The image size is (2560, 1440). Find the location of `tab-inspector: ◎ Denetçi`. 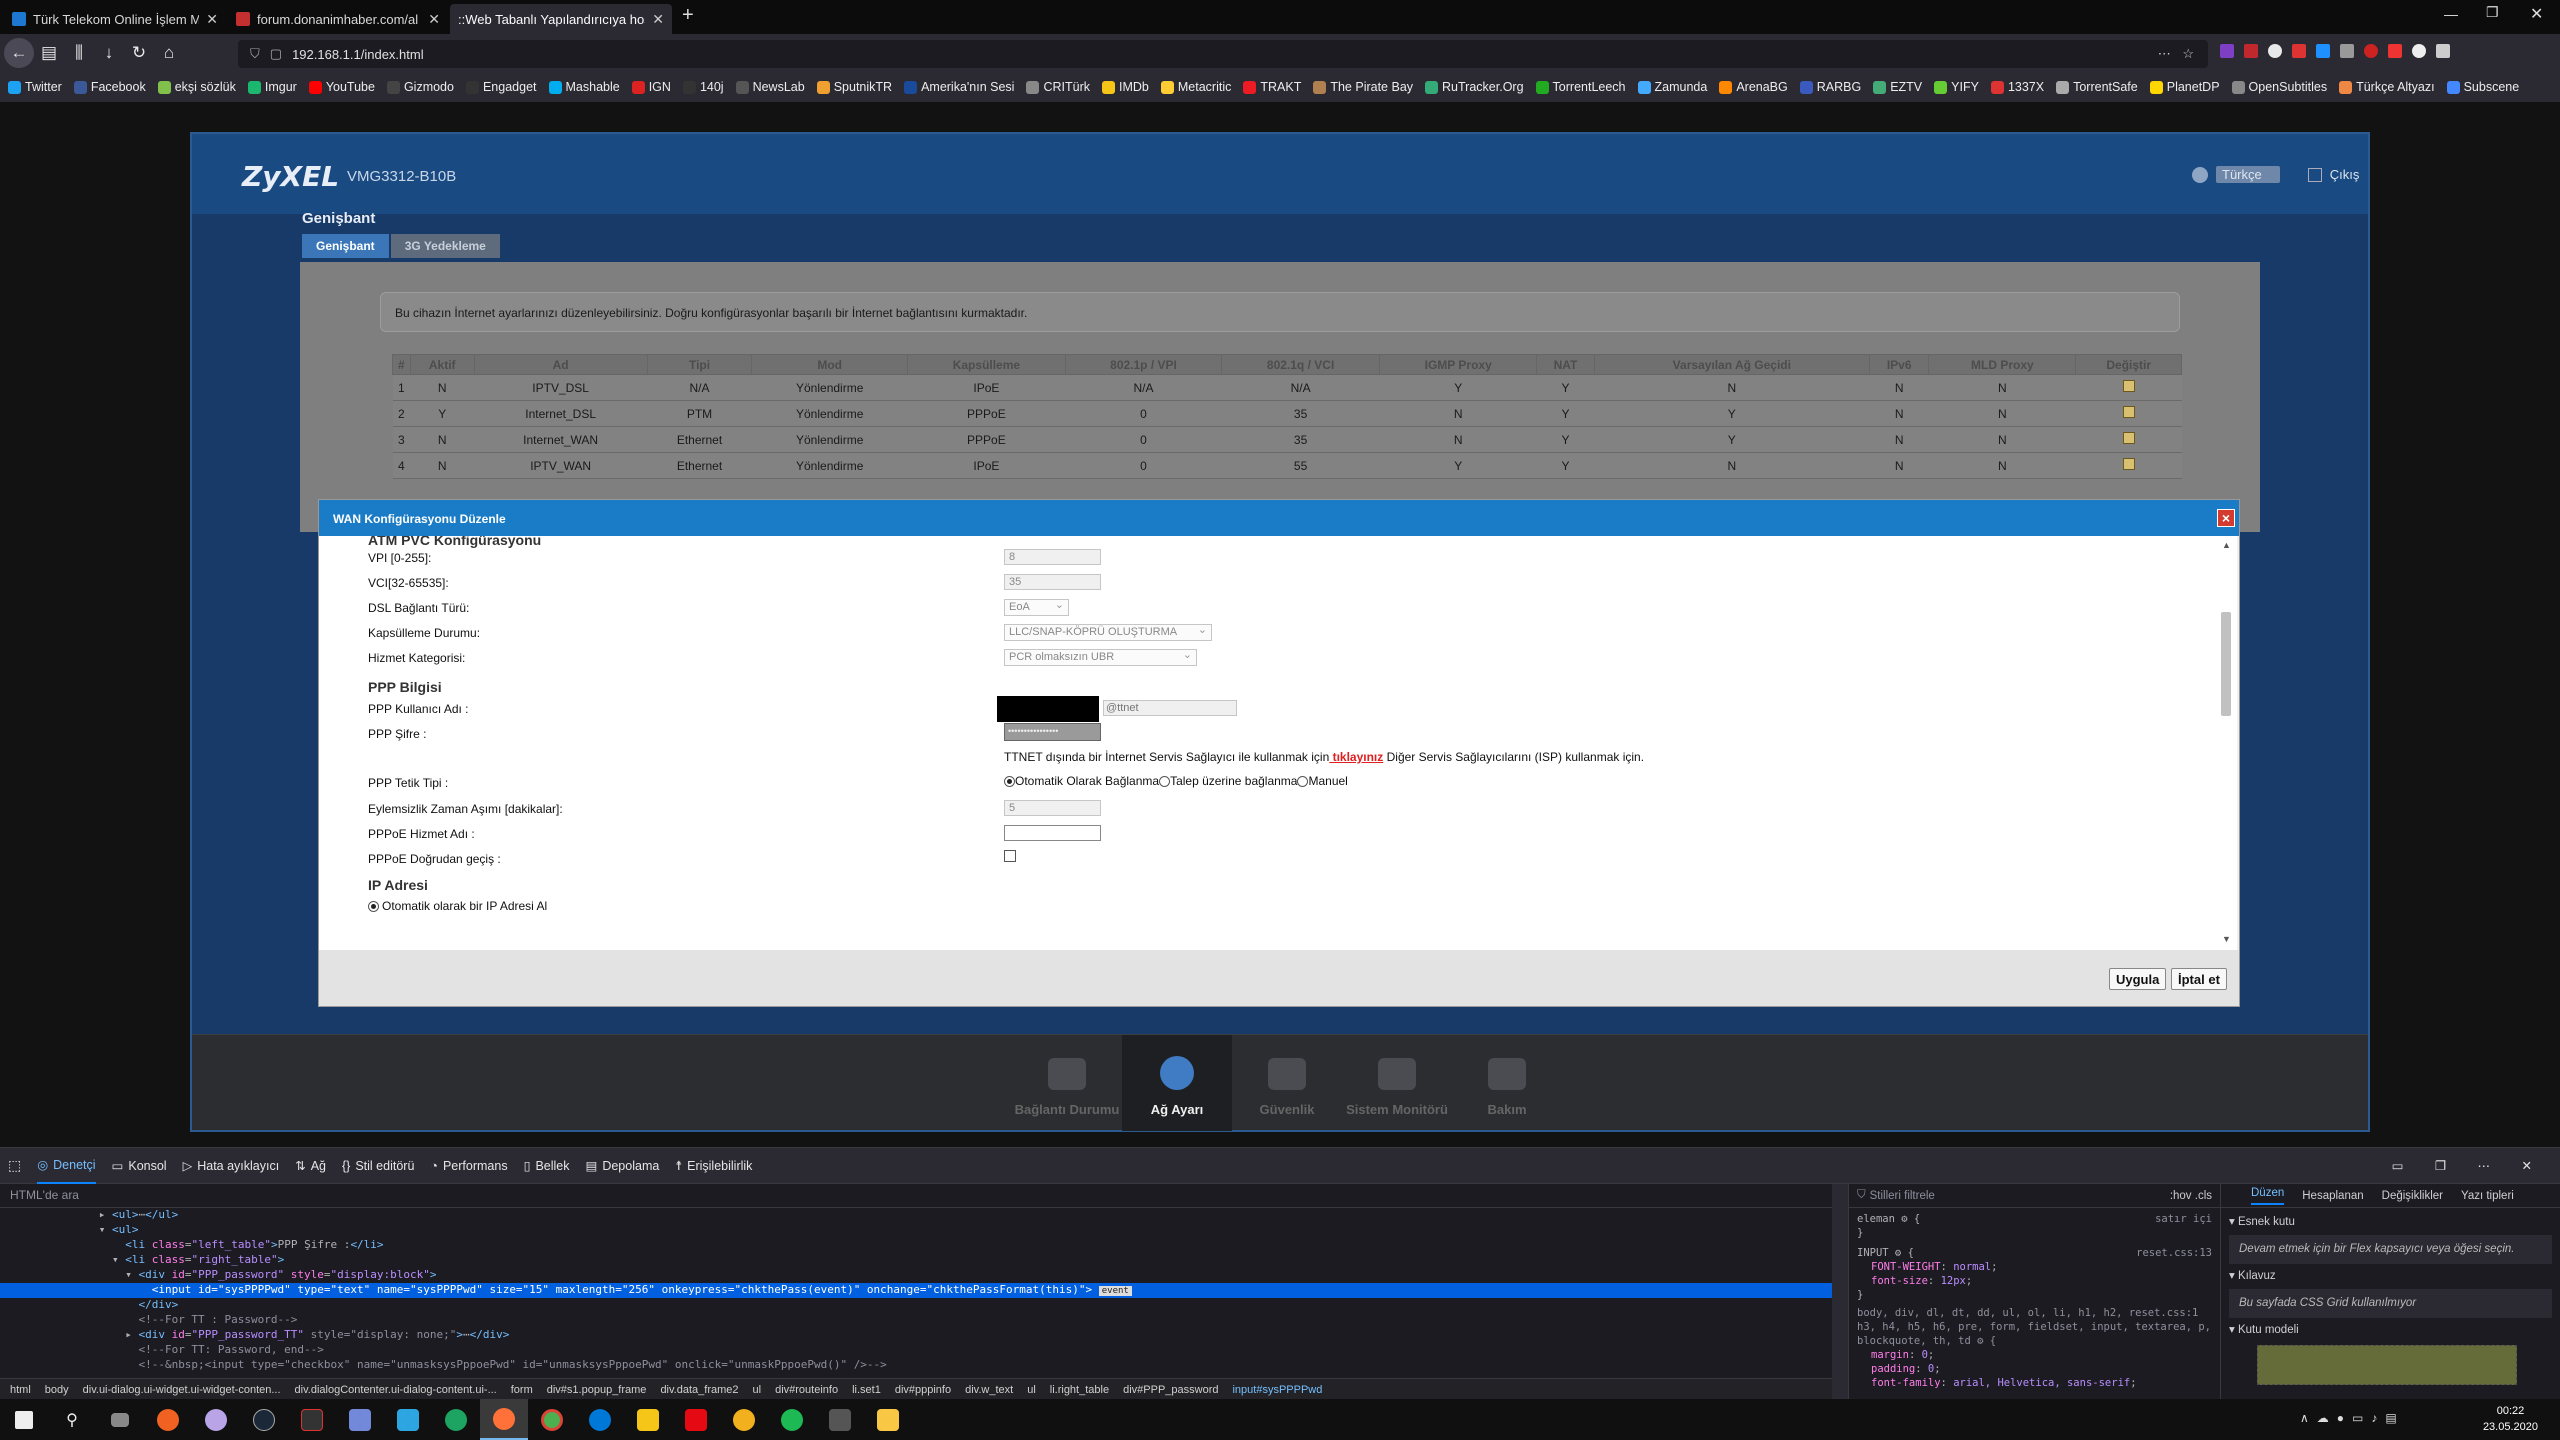

tab-inspector: ◎ Denetçi is located at coordinates (66, 1166).